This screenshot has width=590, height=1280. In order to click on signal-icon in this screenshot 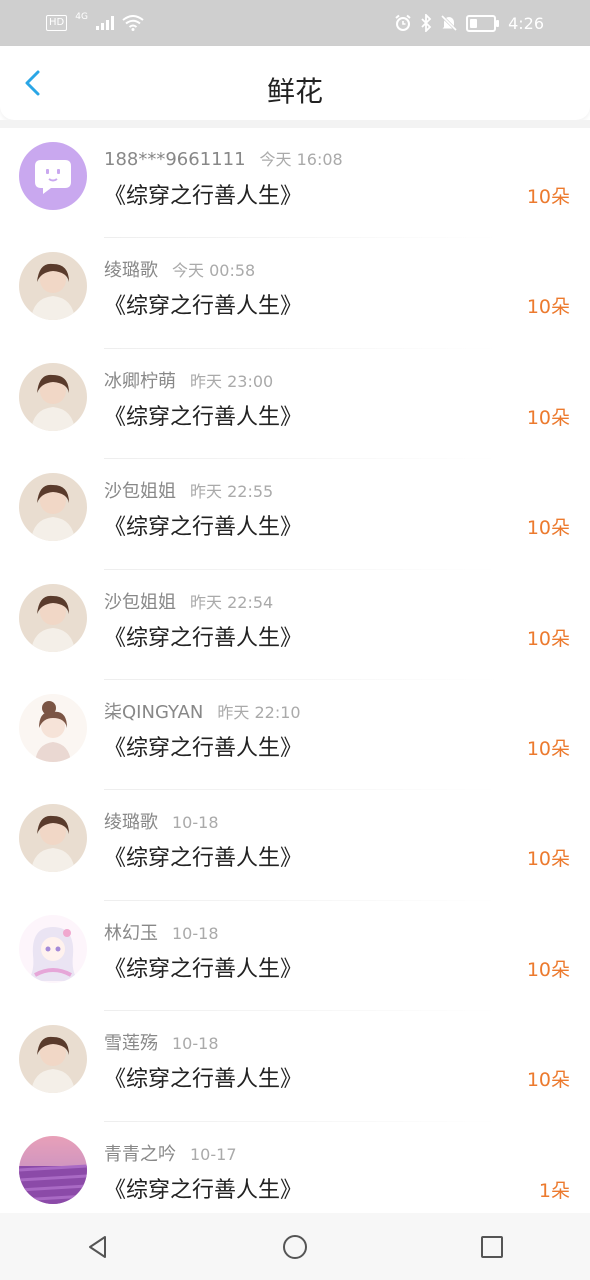, I will do `click(104, 23)`.